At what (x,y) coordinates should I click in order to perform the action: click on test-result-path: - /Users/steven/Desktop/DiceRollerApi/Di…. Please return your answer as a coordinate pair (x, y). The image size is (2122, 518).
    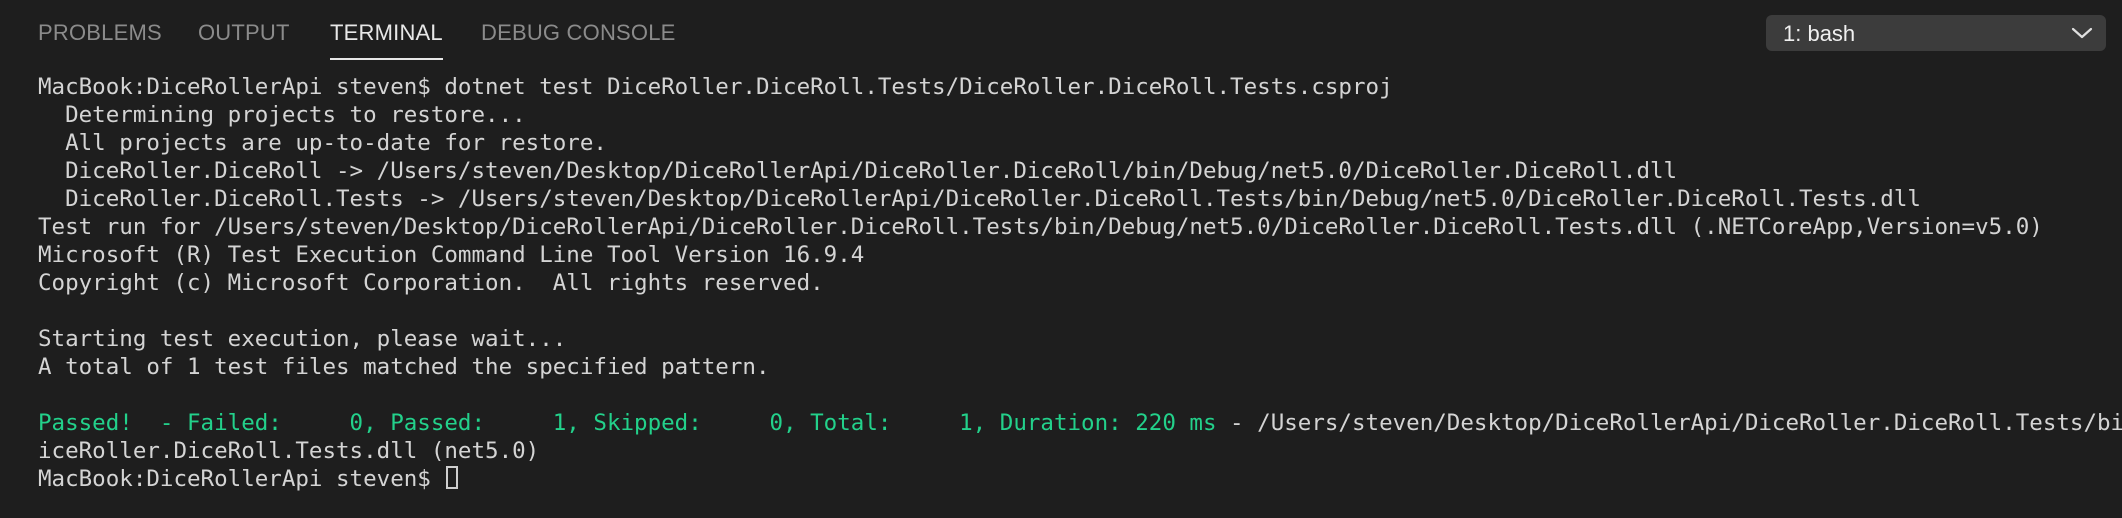
    Looking at the image, I should click on (1676, 423).